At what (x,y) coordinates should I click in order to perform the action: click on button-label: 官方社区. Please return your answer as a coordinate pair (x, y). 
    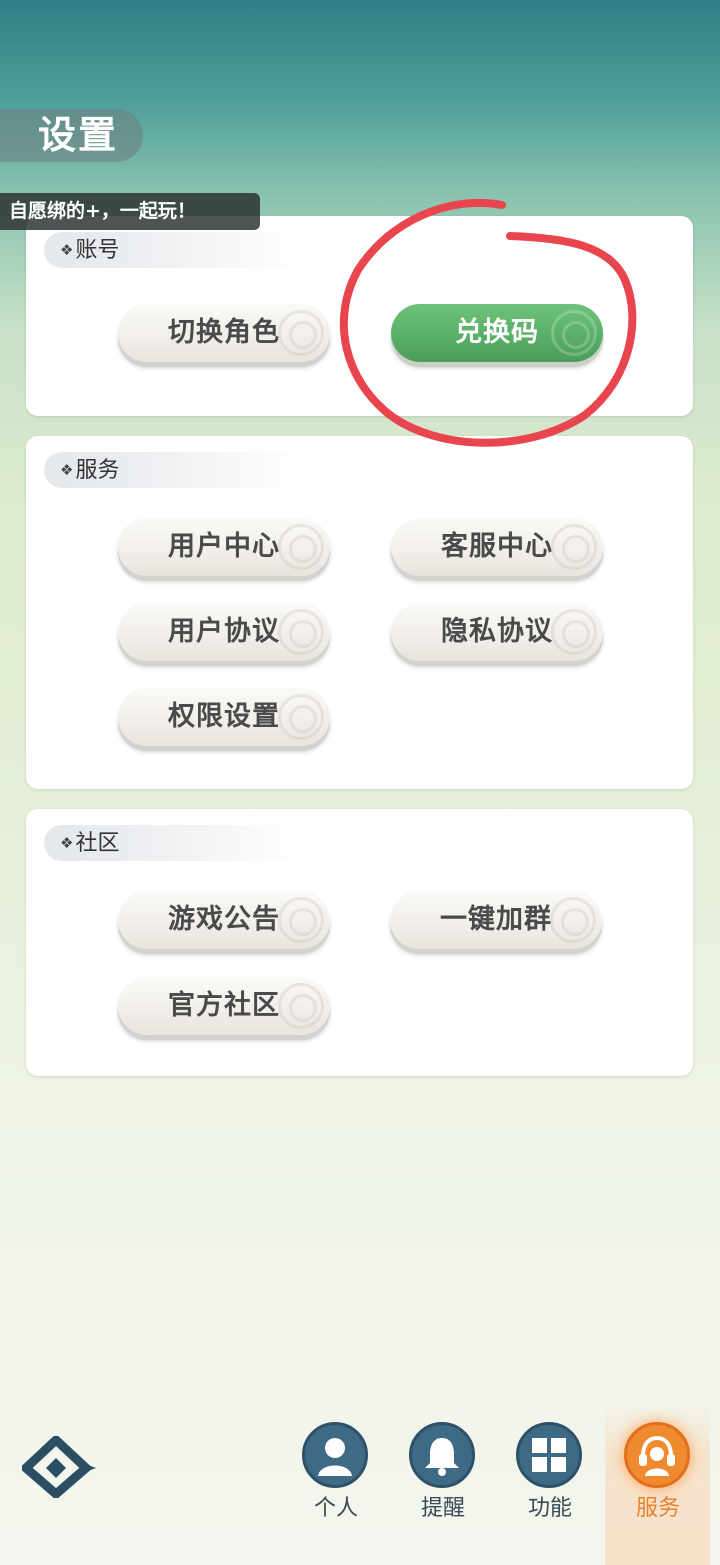
    Looking at the image, I should click on (224, 1005).